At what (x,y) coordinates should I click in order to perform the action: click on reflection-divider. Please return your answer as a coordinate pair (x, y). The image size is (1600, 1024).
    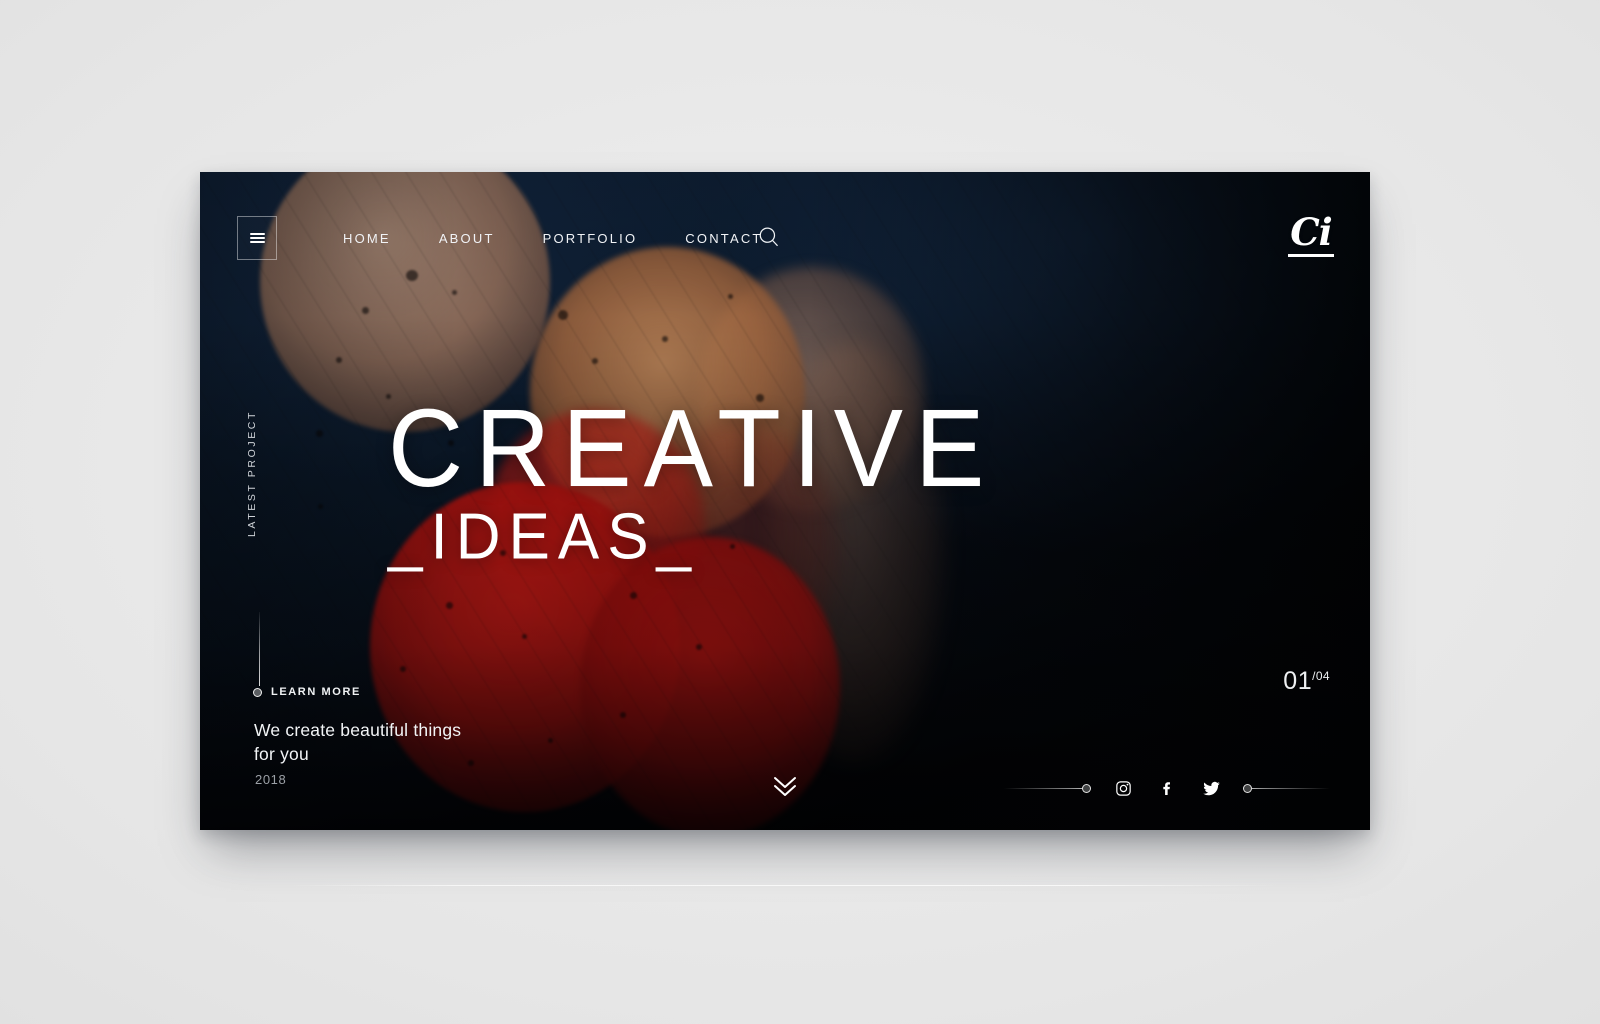
    Looking at the image, I should click on (782, 885).